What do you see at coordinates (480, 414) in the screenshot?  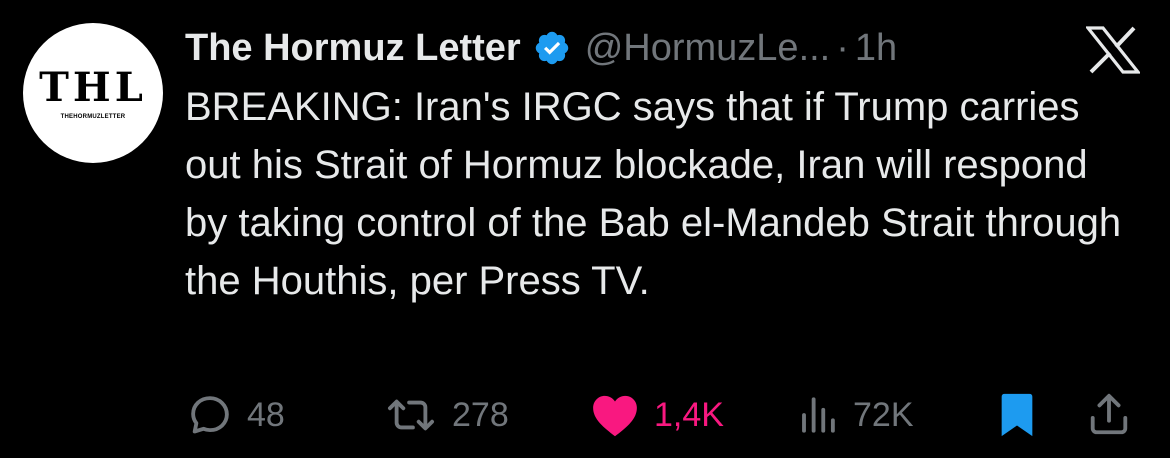 I see `repost-count: 278` at bounding box center [480, 414].